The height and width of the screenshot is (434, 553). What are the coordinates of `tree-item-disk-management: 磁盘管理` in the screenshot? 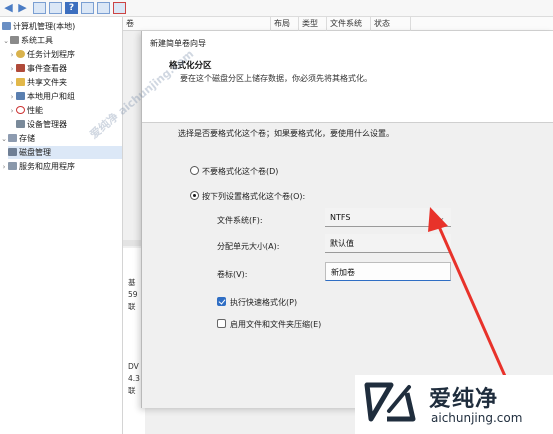 It's located at (65, 152).